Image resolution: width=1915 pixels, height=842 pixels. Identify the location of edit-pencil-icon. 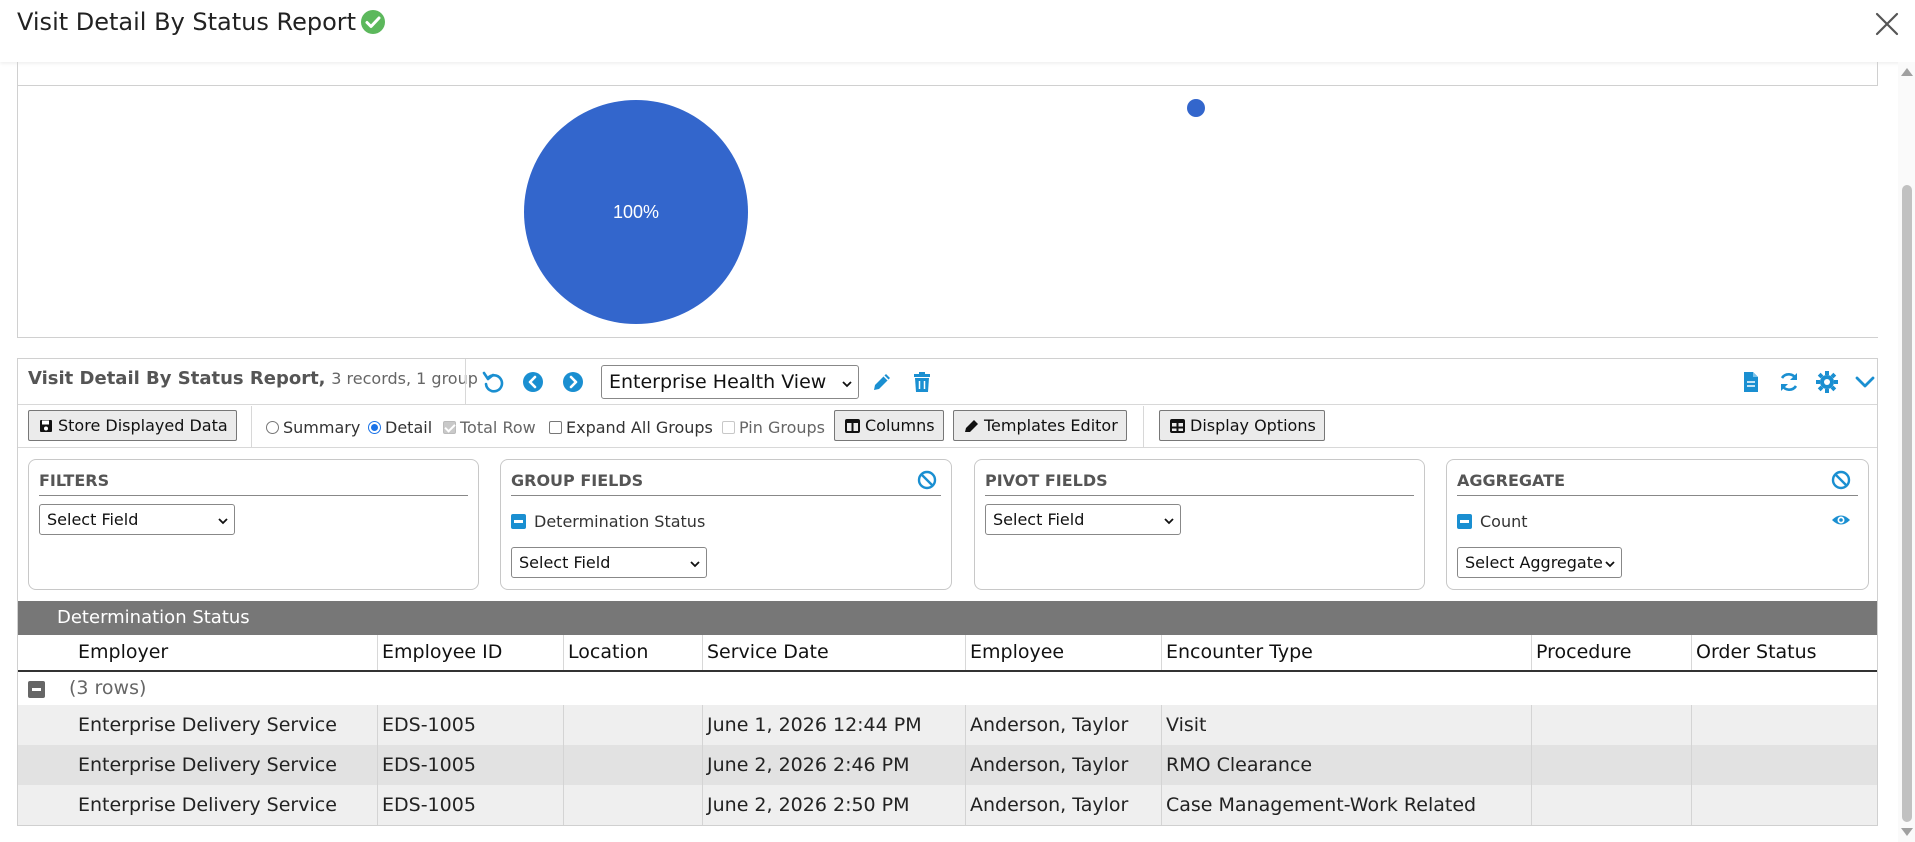
(882, 382).